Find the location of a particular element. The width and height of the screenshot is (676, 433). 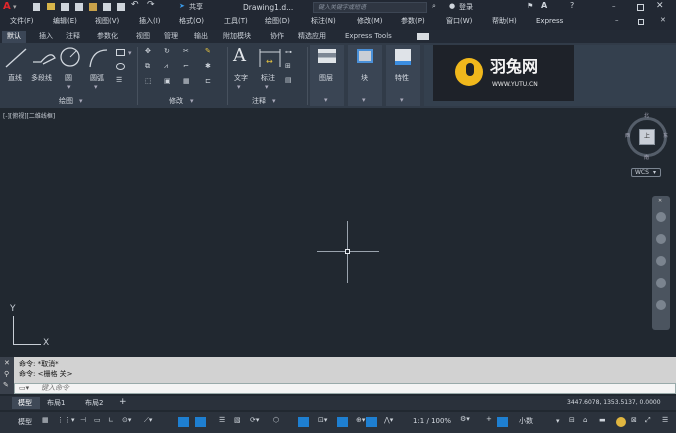

cart-icon: ⚑ is located at coordinates (530, 6).